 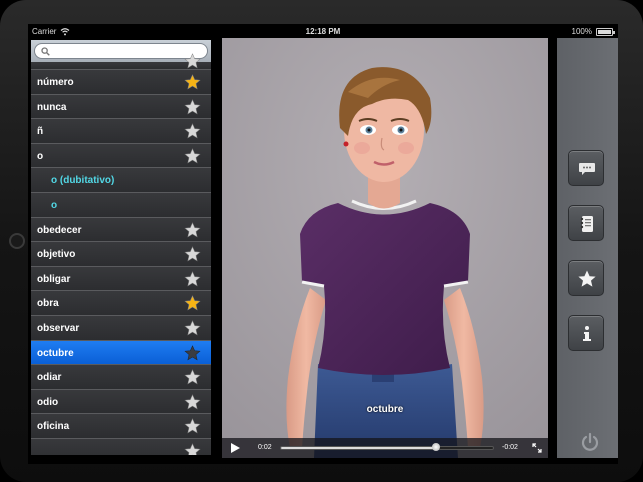 I want to click on list-item-label: obedecer, so click(x=59, y=230).